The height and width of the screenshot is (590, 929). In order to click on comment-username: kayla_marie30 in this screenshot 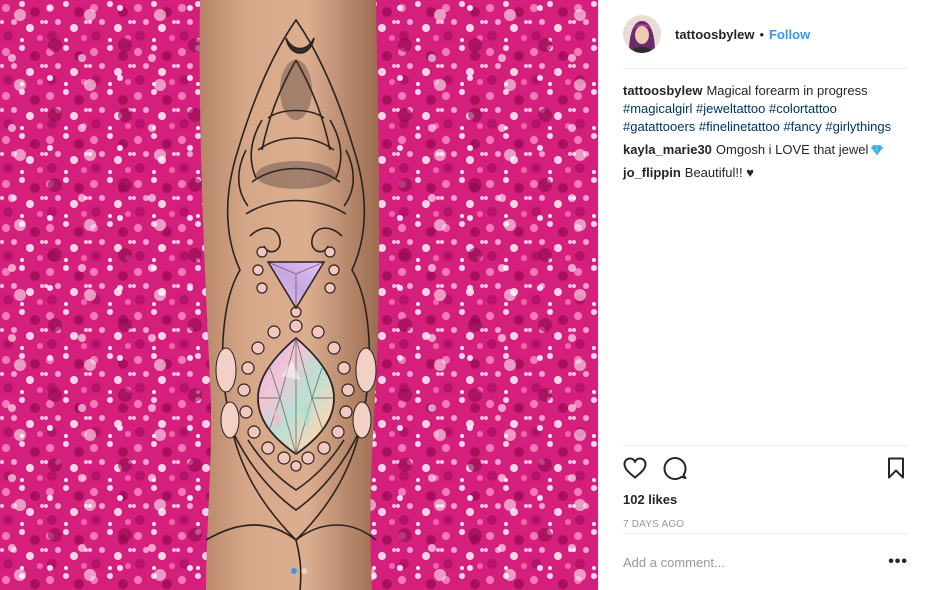, I will do `click(667, 149)`.